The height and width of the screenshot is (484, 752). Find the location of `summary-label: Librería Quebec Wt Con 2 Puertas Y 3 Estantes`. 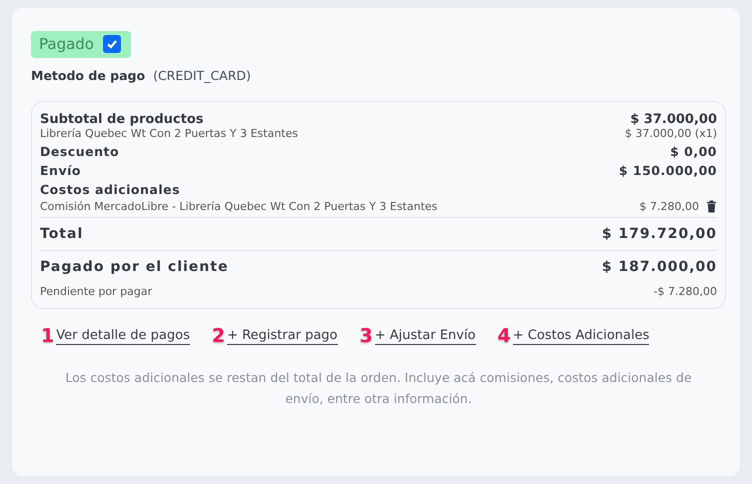

summary-label: Librería Quebec Wt Con 2 Puertas Y 3 Estantes is located at coordinates (169, 133).